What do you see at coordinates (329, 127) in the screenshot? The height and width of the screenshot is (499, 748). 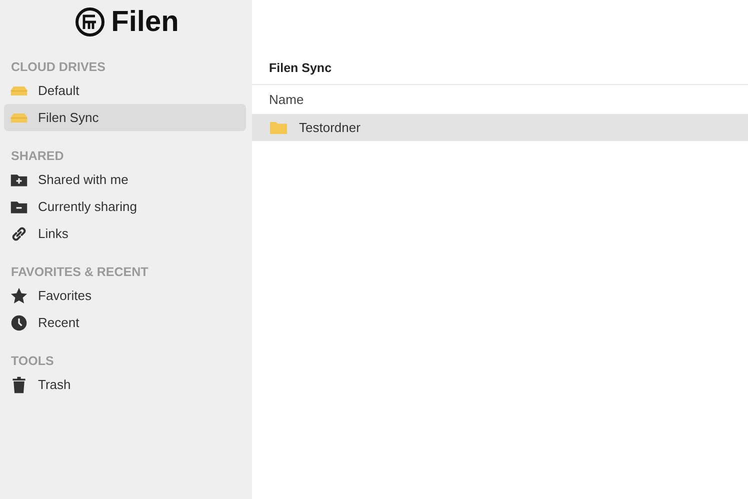 I see `file-name: Testordner` at bounding box center [329, 127].